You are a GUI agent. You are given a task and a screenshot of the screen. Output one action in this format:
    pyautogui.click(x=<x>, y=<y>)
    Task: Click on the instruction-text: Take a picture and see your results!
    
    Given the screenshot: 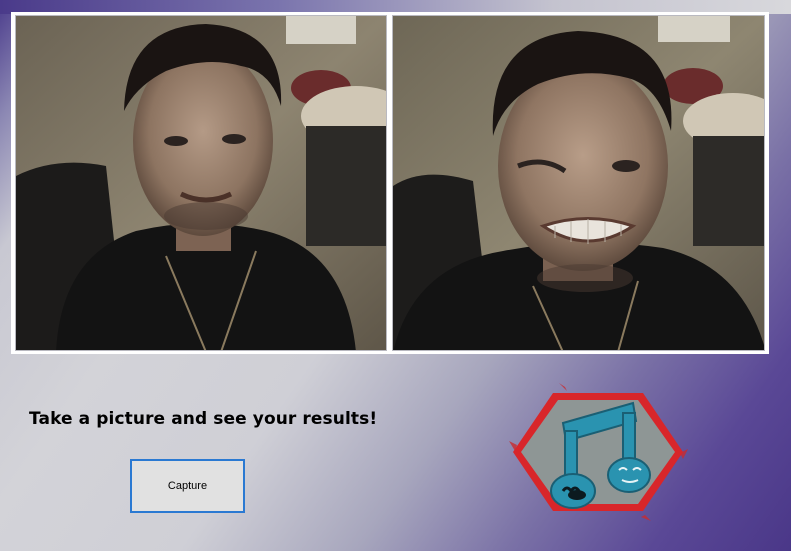 What is the action you would take?
    pyautogui.click(x=203, y=419)
    